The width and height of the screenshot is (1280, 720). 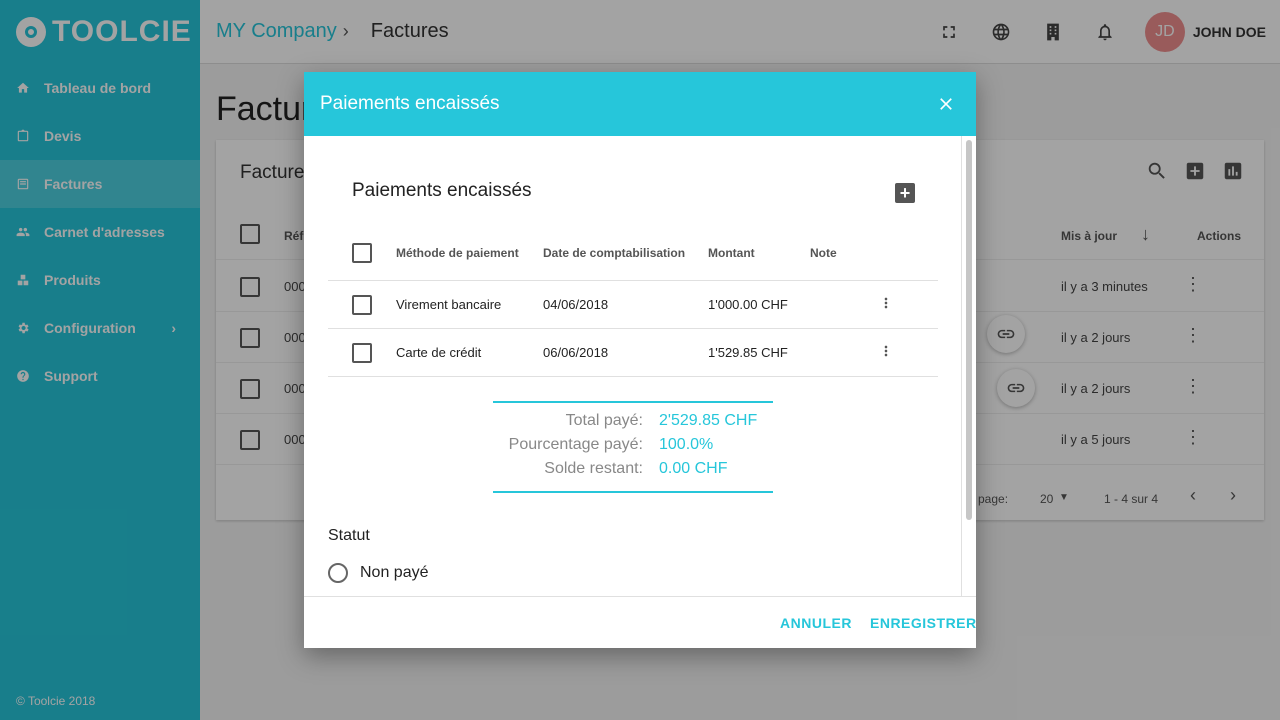 I want to click on save-button: ENREGISTRER, so click(x=923, y=623).